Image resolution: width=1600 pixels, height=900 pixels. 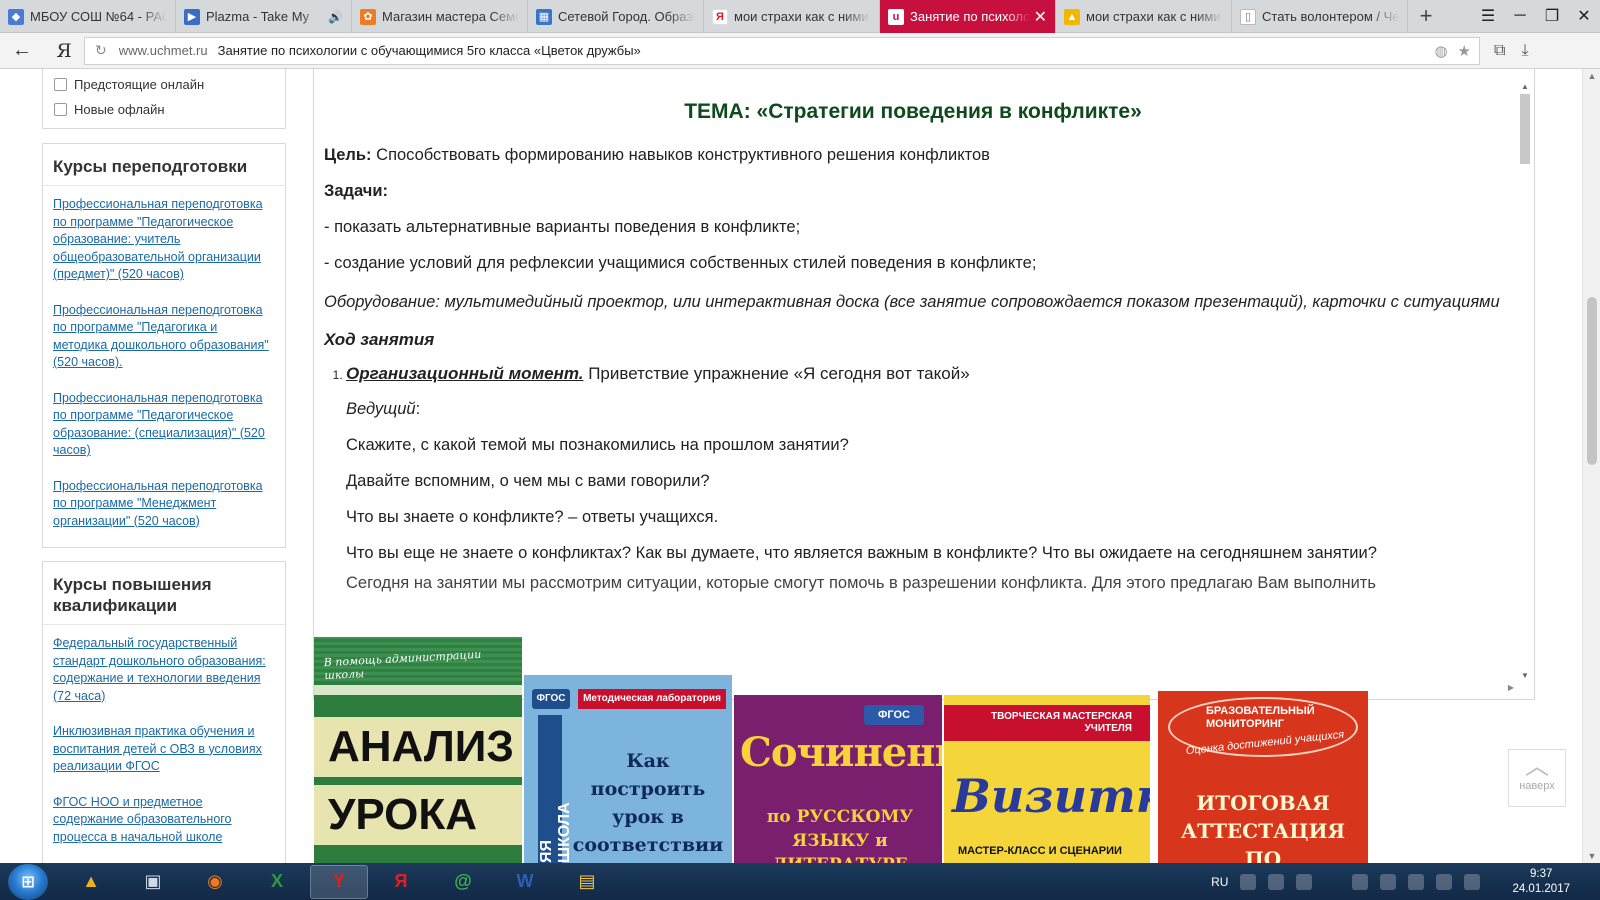 What do you see at coordinates (1584, 16) in the screenshot?
I see `close-window-icon: ✕` at bounding box center [1584, 16].